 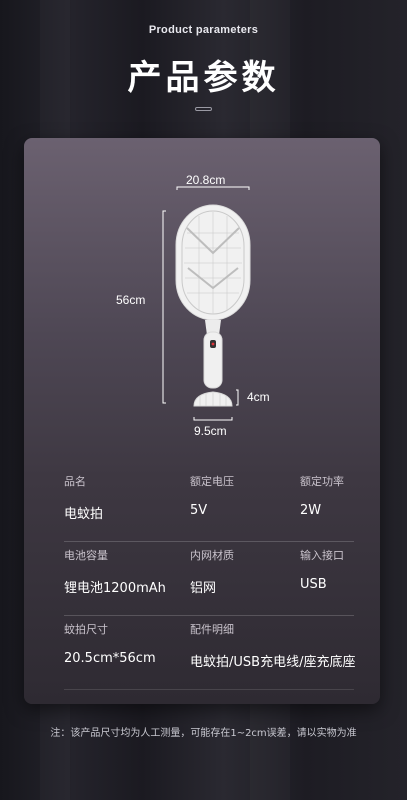 What do you see at coordinates (258, 397) in the screenshot?
I see `dim-base-height: 4cm` at bounding box center [258, 397].